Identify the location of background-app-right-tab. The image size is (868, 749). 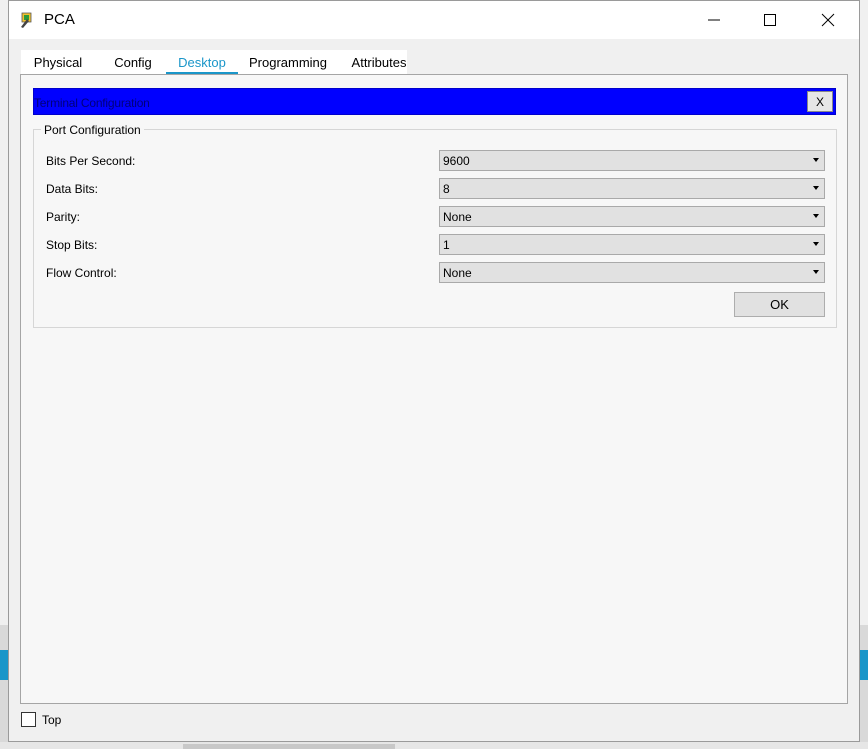
(863, 665).